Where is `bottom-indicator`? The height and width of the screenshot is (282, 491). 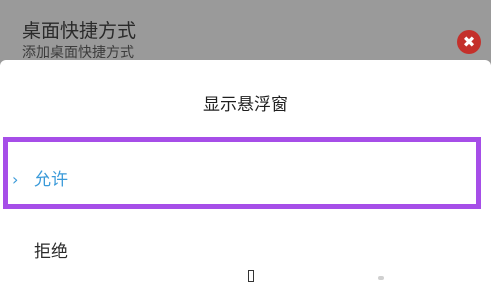
bottom-indicator is located at coordinates (381, 278).